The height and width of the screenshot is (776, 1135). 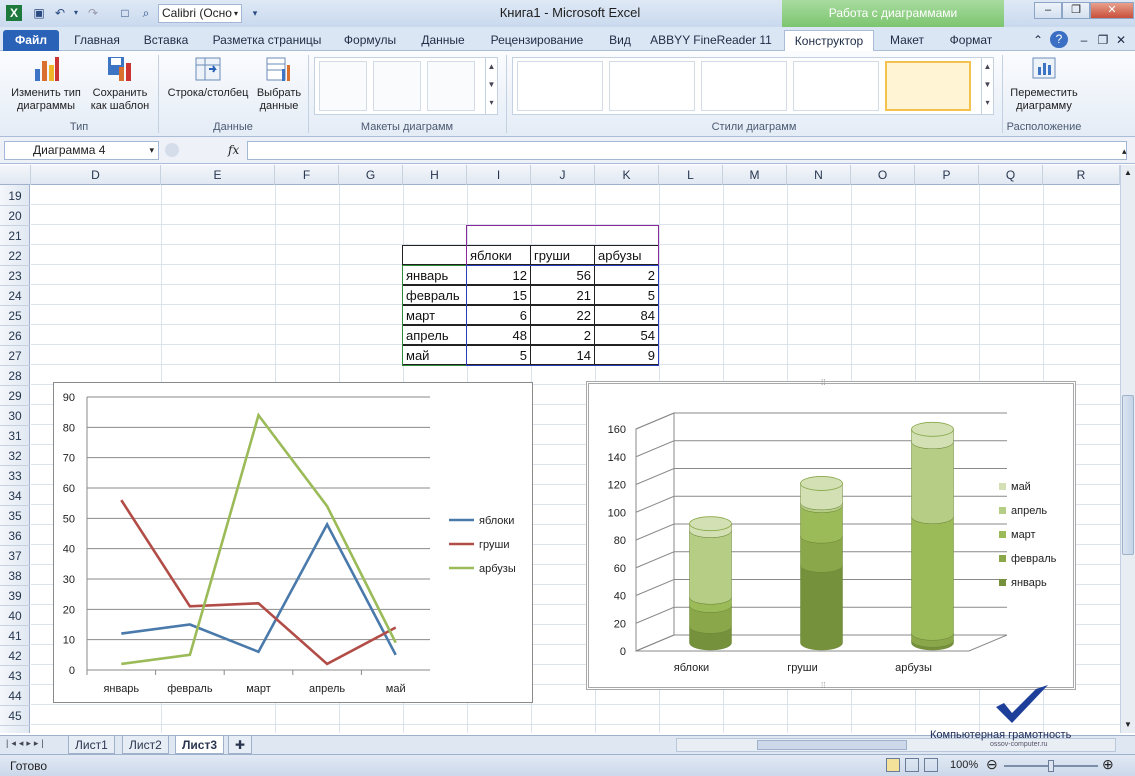 I want to click on switch-row-column-button: Строка/столбец, so click(x=208, y=77).